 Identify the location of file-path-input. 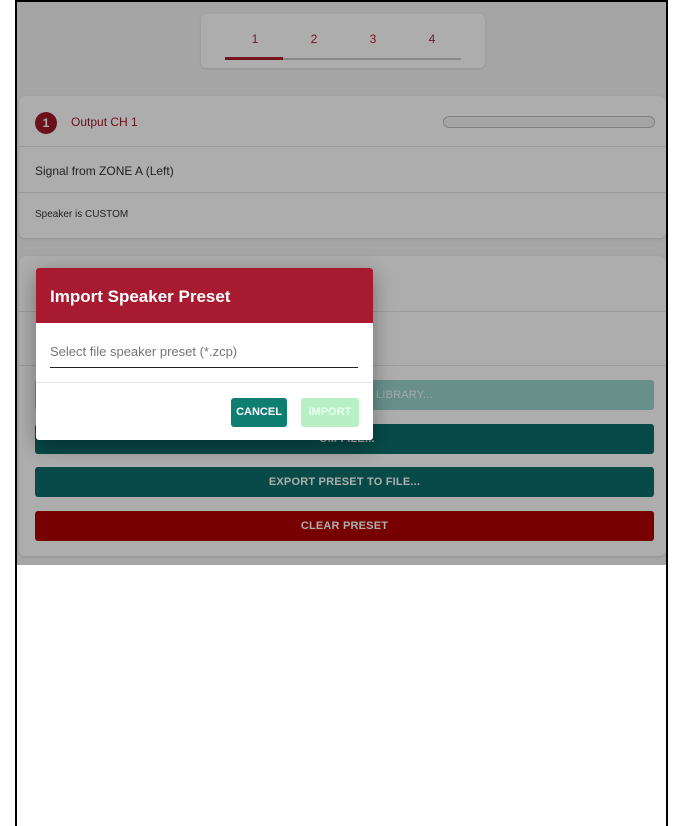
(204, 352).